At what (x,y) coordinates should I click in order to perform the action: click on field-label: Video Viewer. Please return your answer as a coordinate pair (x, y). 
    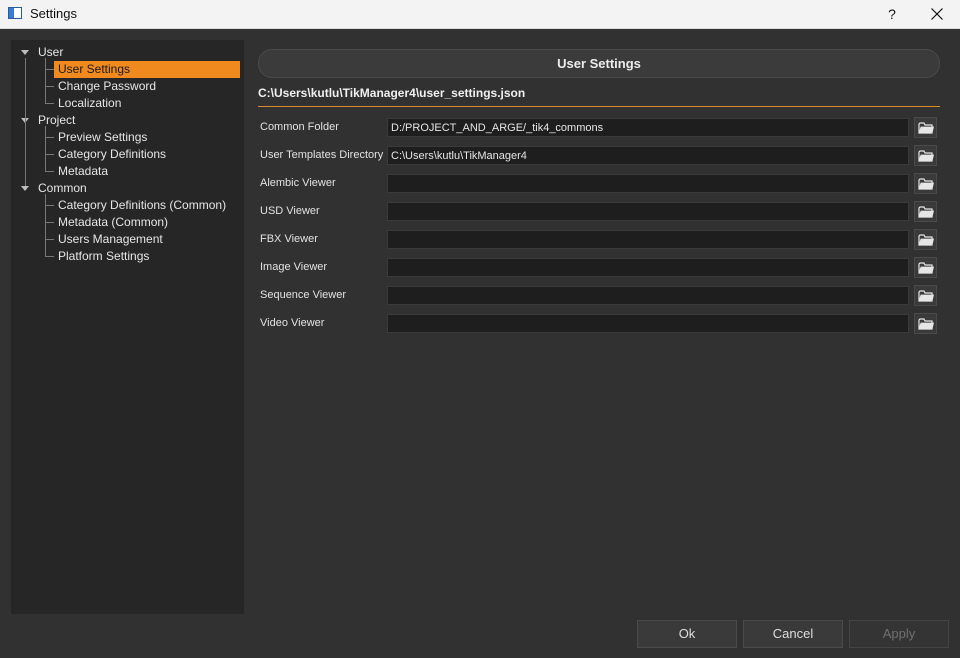
    Looking at the image, I should click on (292, 323).